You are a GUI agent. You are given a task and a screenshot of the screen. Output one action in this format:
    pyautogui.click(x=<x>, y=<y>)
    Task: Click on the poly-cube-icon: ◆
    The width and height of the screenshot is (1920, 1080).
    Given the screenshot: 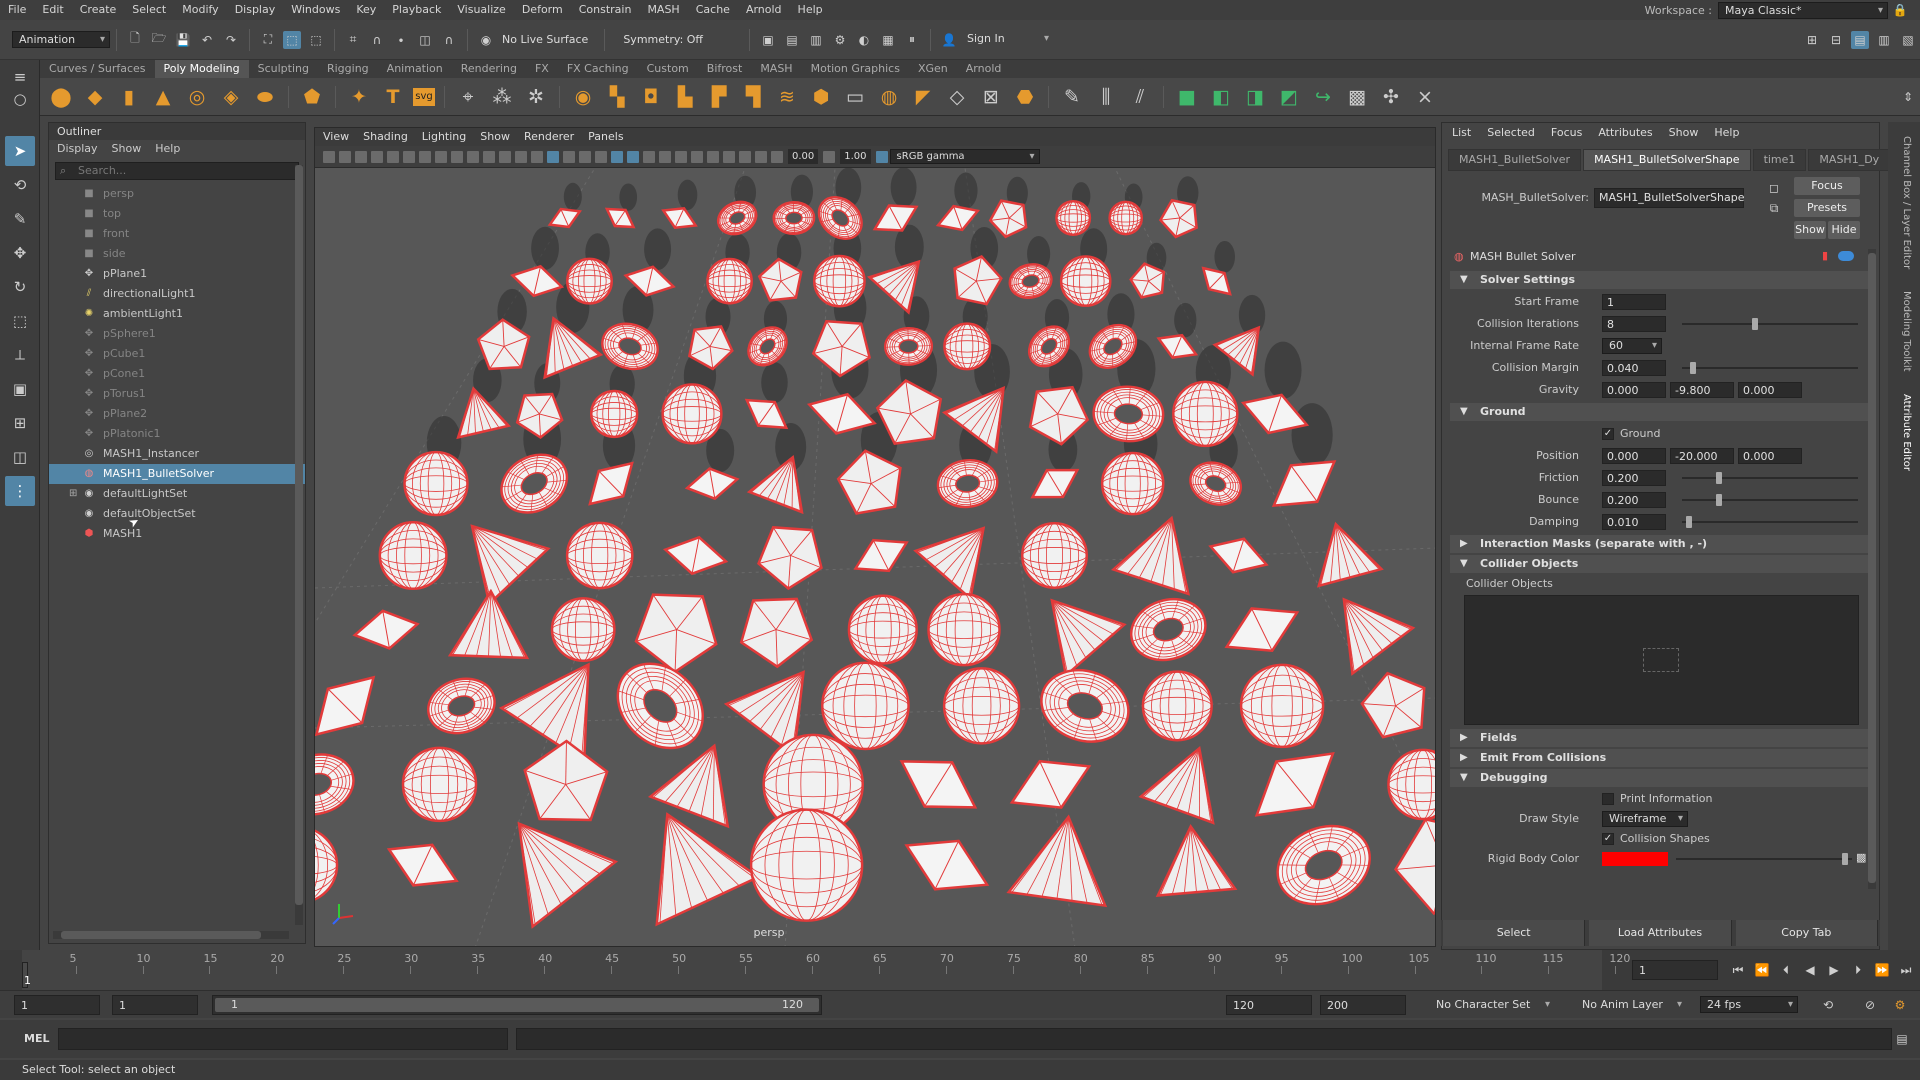 What is the action you would take?
    pyautogui.click(x=95, y=97)
    